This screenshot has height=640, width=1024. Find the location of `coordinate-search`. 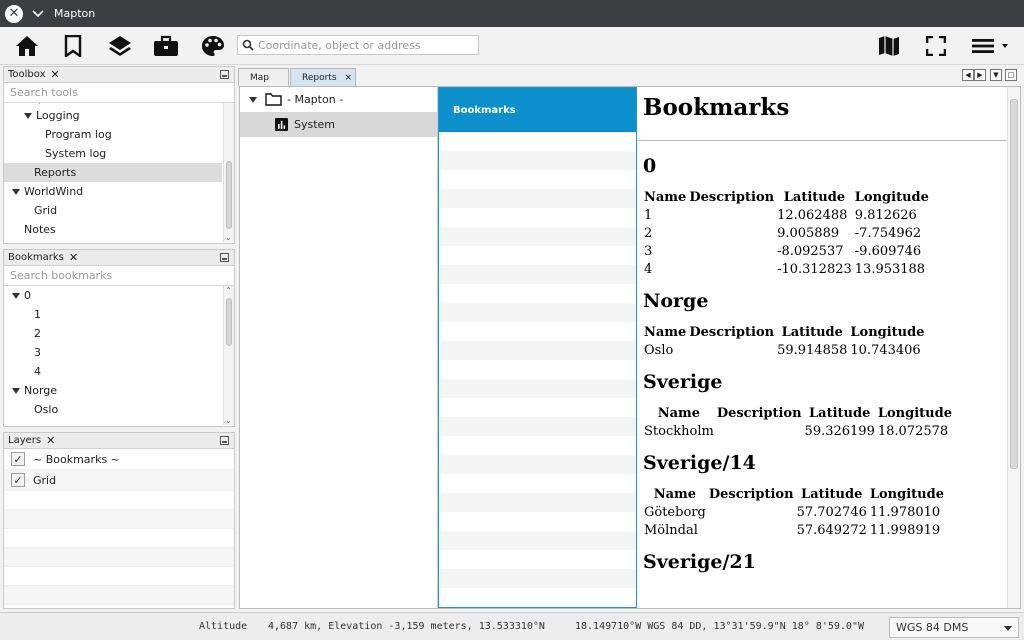

coordinate-search is located at coordinates (358, 45).